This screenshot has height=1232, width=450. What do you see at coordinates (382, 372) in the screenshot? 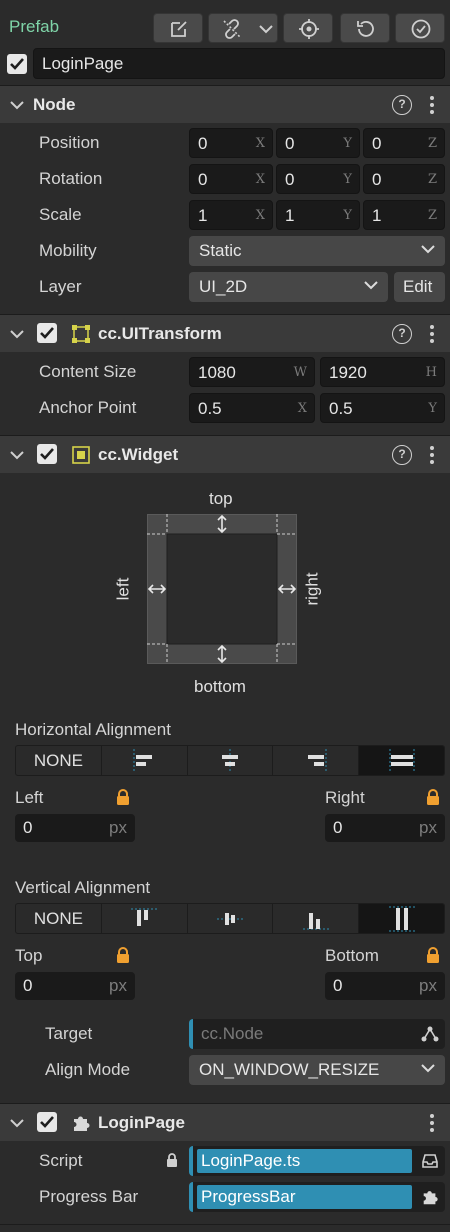
I see `content-size-height-input: 1920 H` at bounding box center [382, 372].